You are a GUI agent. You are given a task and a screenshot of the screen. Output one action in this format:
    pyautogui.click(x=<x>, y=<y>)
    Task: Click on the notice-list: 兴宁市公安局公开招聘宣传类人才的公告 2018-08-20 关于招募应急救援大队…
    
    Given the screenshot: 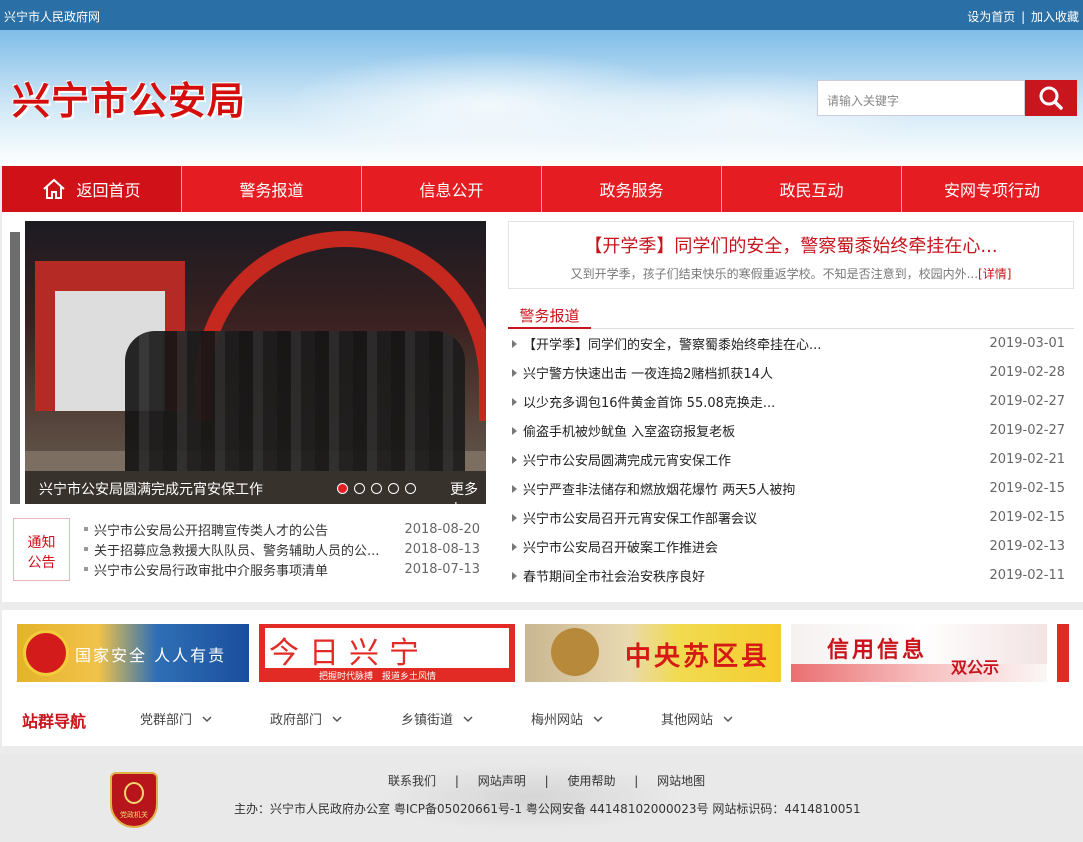 What is the action you would take?
    pyautogui.click(x=280, y=549)
    